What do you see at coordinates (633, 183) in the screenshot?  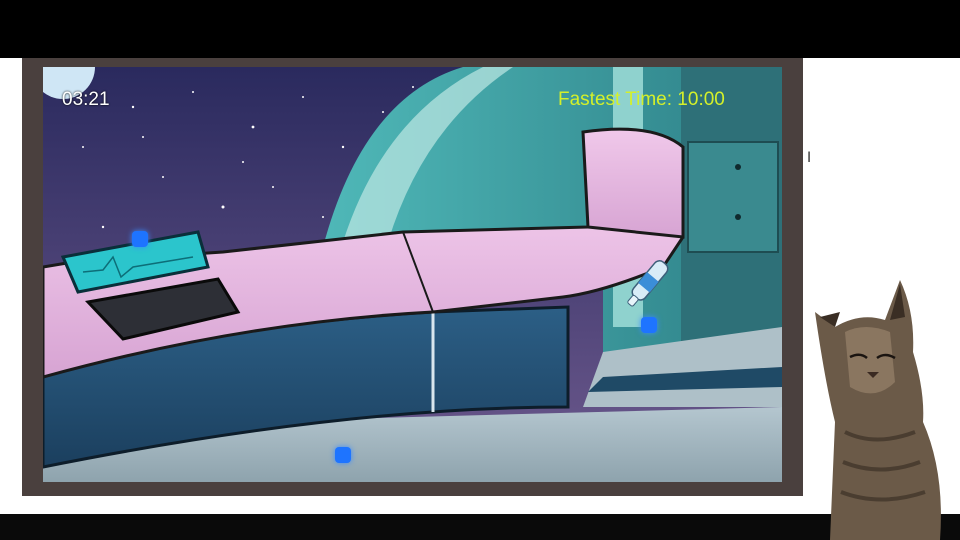 I see `couch-backrest` at bounding box center [633, 183].